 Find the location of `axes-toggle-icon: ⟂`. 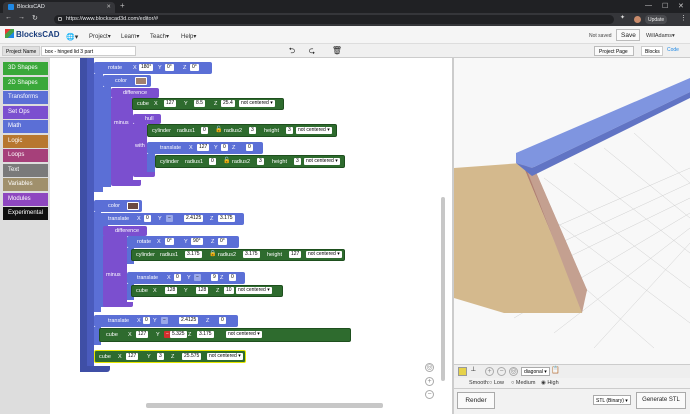

axes-toggle-icon: ⟂ is located at coordinates (473, 370).